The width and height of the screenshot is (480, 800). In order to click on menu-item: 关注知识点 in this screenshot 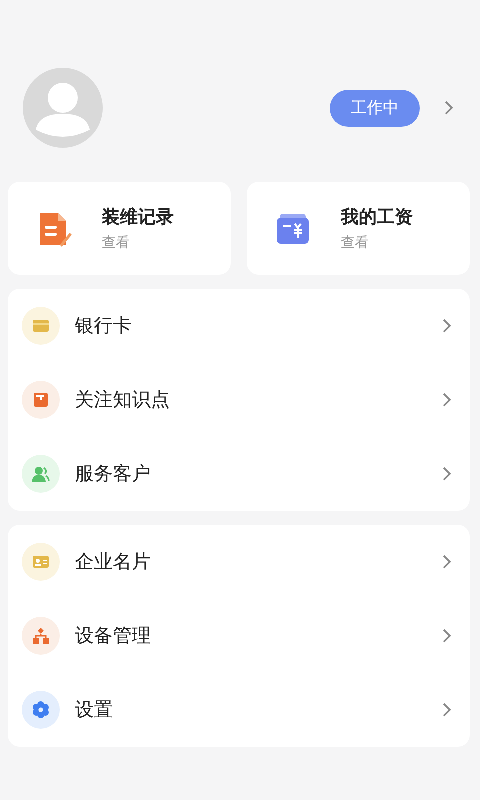, I will do `click(237, 400)`.